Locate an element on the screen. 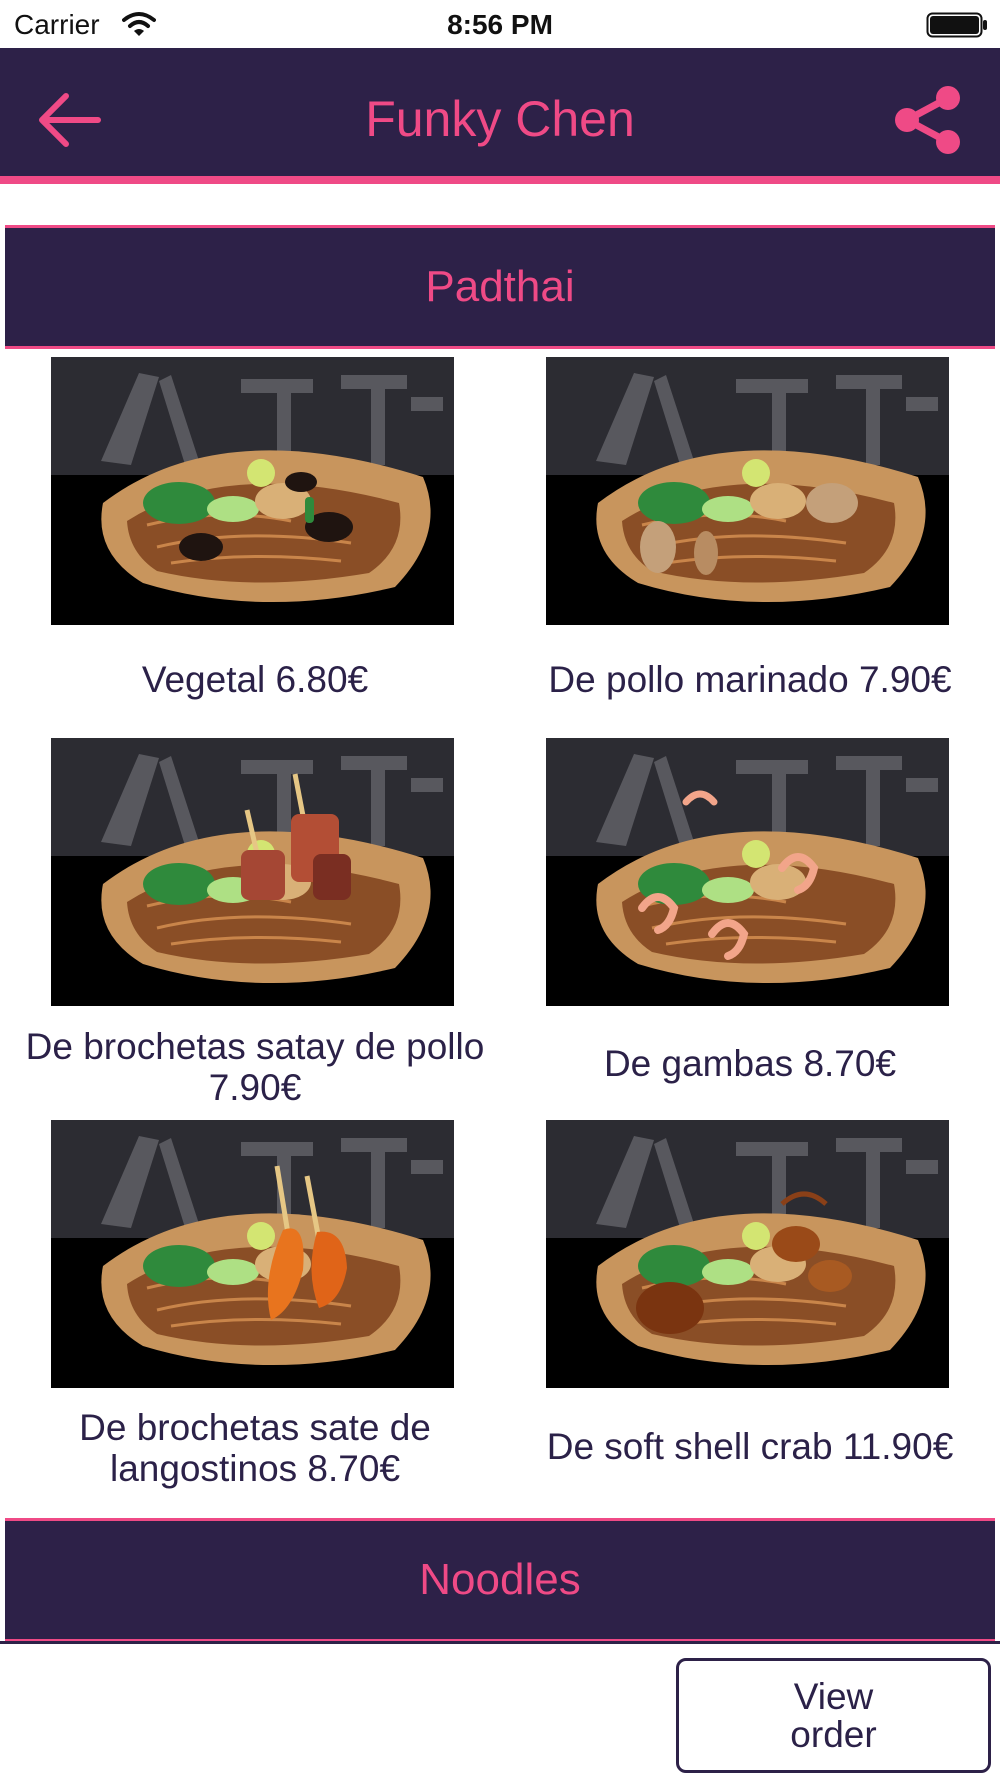 The width and height of the screenshot is (1000, 1778). section-title: Padthai is located at coordinates (500, 286).